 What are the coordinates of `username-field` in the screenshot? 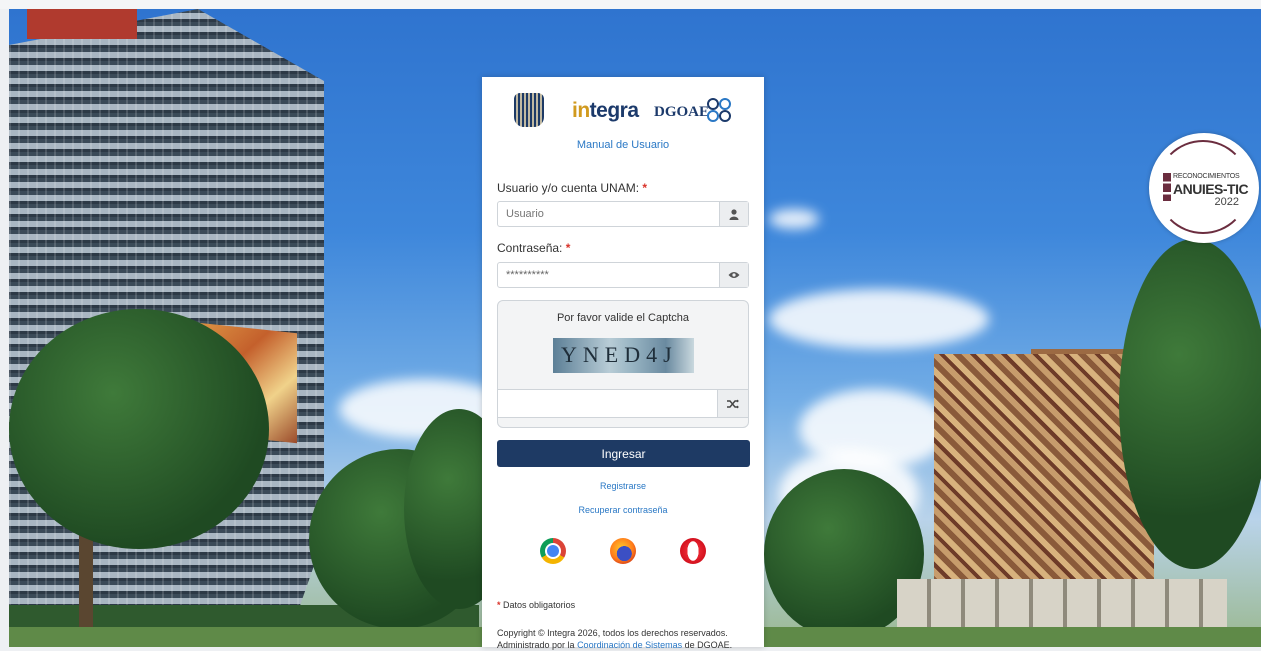 It's located at (623, 214).